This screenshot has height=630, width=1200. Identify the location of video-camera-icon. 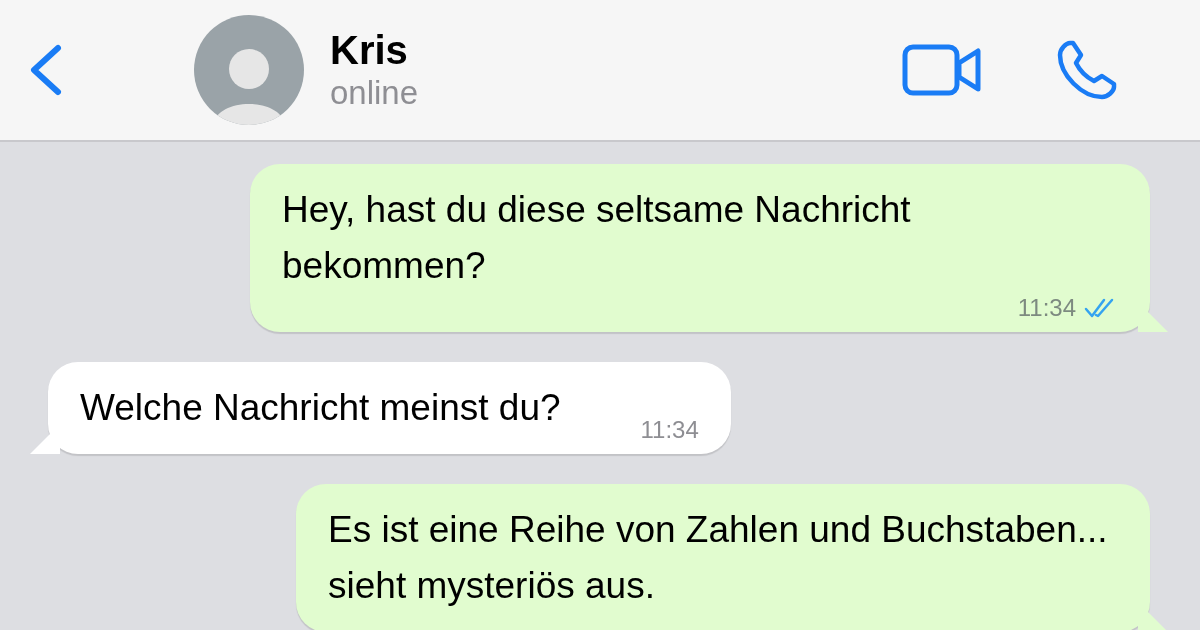
(942, 70).